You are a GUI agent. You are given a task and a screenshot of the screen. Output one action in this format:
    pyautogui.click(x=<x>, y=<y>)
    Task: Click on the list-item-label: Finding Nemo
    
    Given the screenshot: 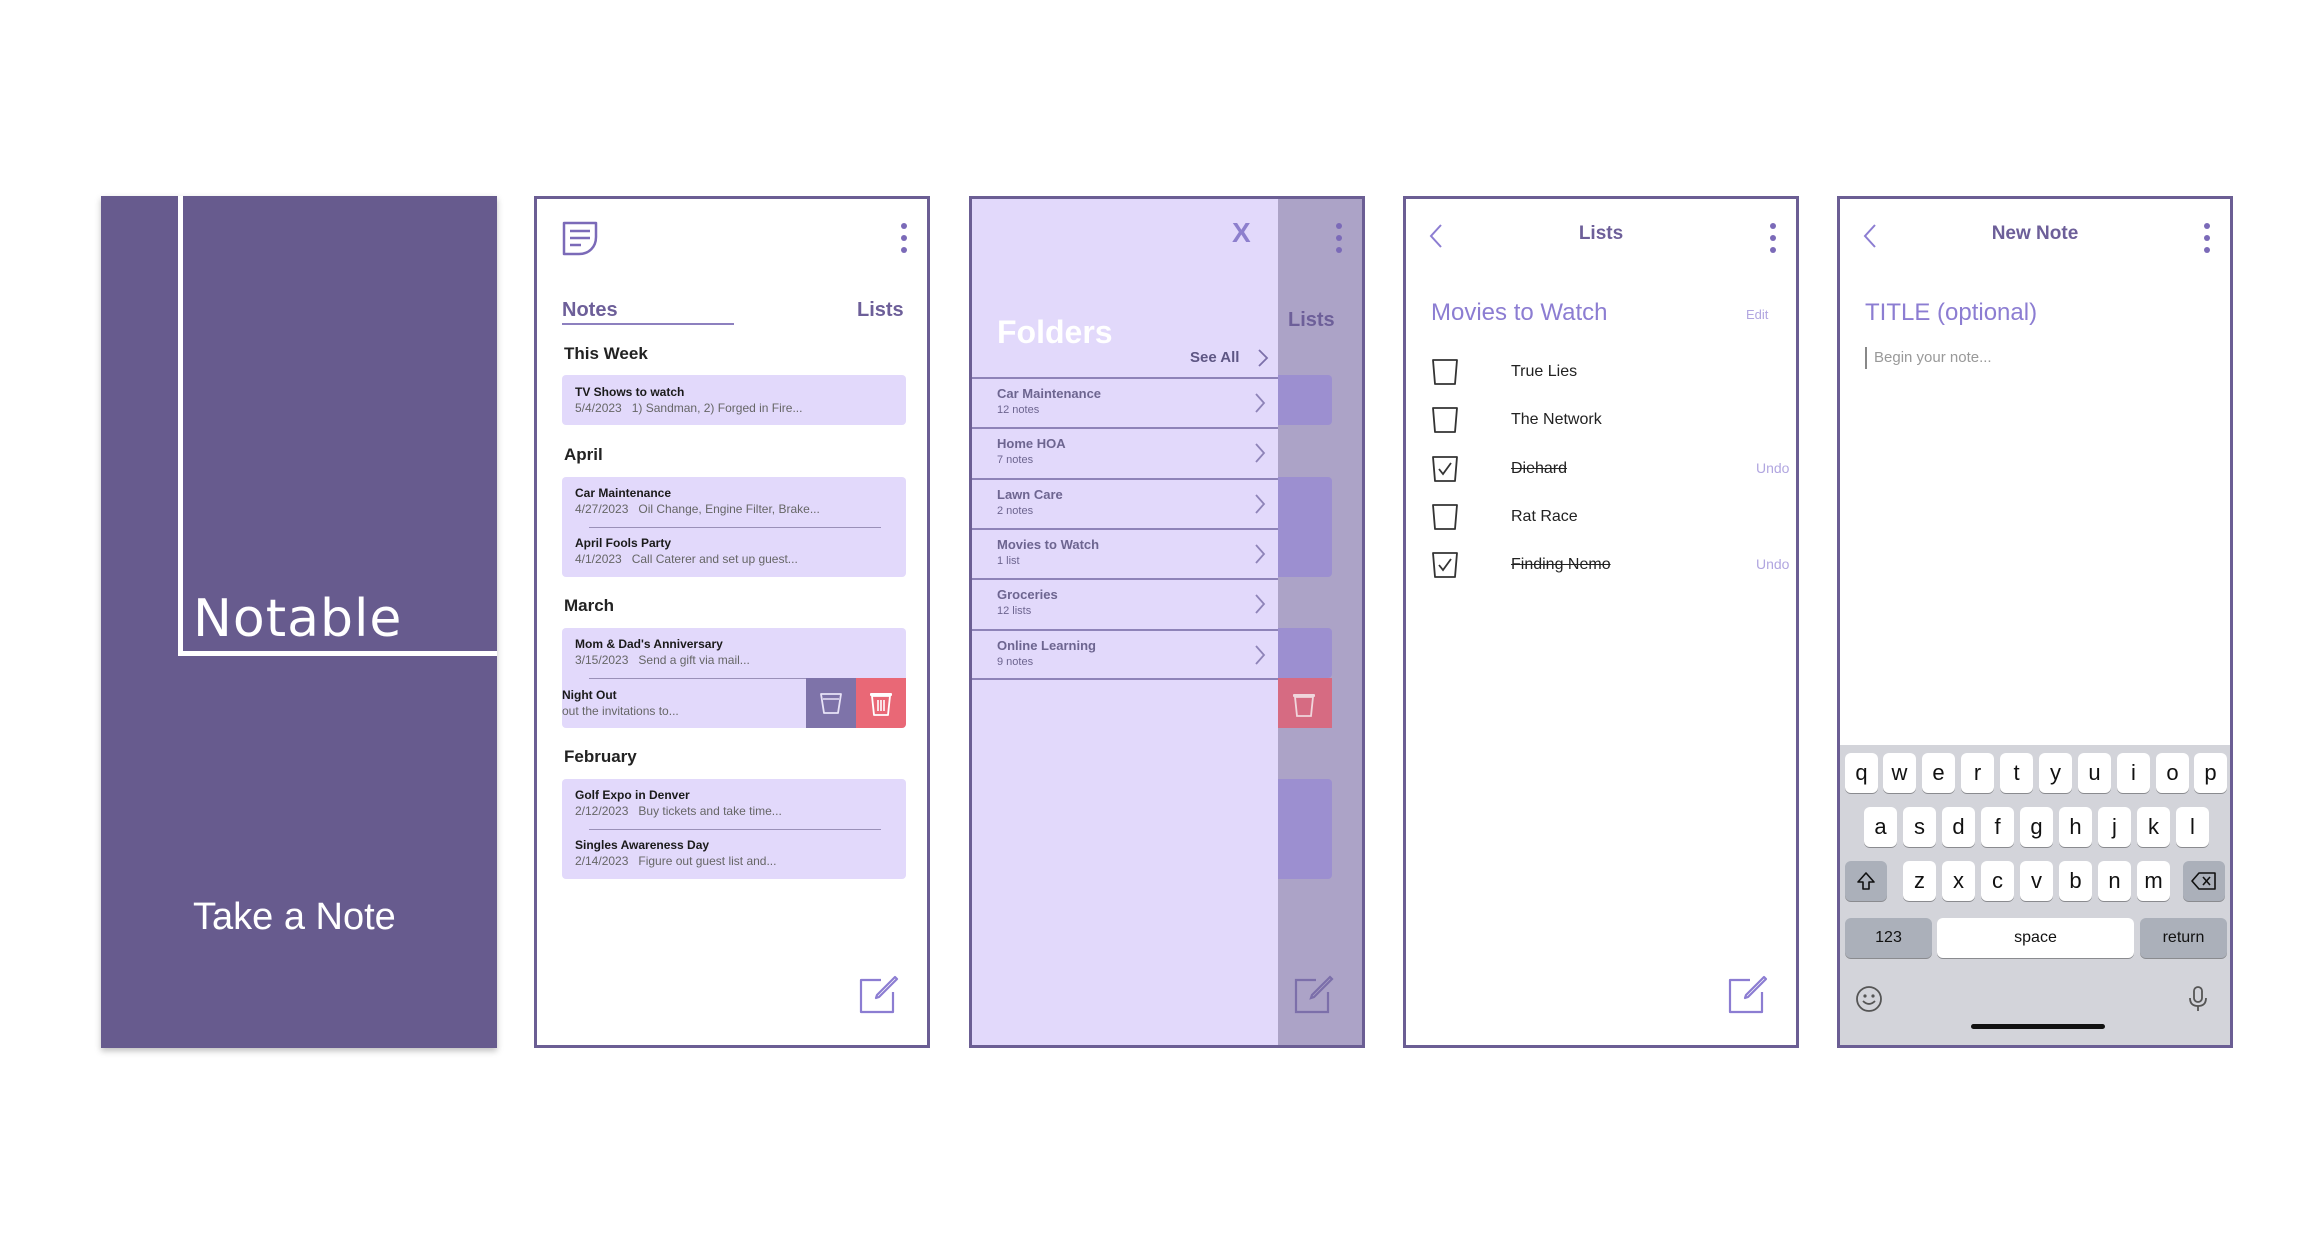 What is the action you would take?
    pyautogui.click(x=1561, y=564)
    